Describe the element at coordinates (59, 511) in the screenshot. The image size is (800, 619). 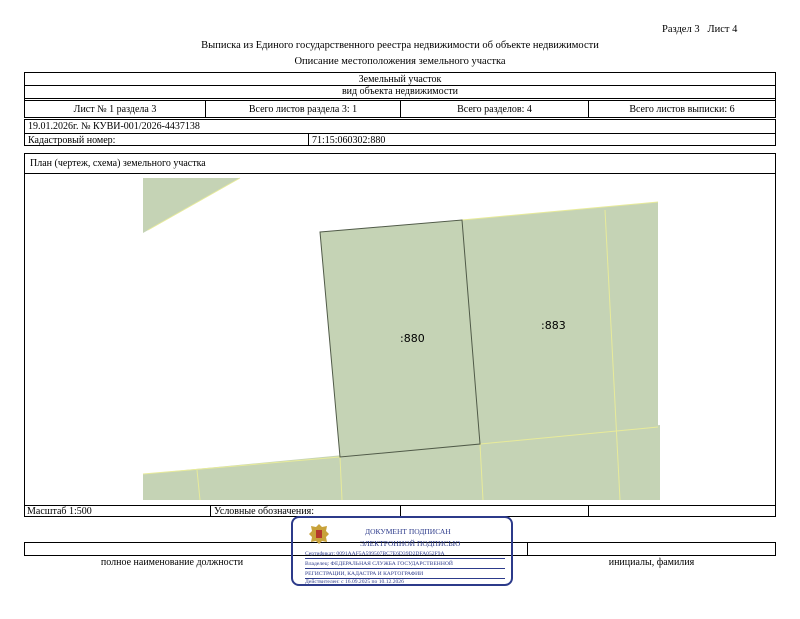
I see `scale-label: Масштаб 1:500` at that location.